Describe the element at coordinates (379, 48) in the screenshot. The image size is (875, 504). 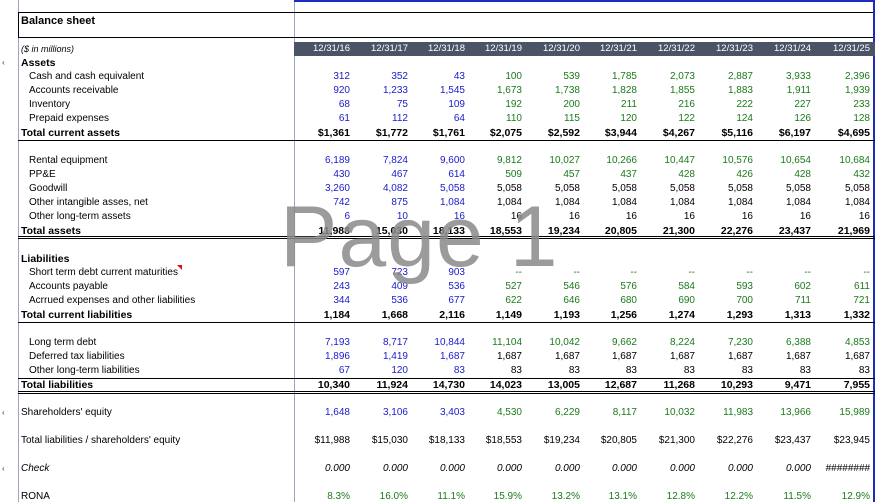
I see `year-header: 12/31/17` at that location.